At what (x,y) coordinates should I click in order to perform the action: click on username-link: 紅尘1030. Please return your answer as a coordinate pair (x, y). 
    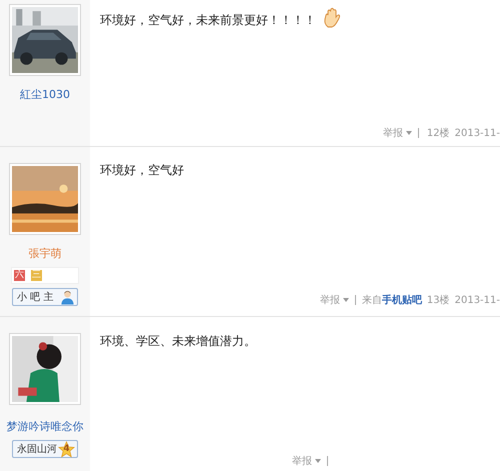
    Looking at the image, I should click on (45, 94).